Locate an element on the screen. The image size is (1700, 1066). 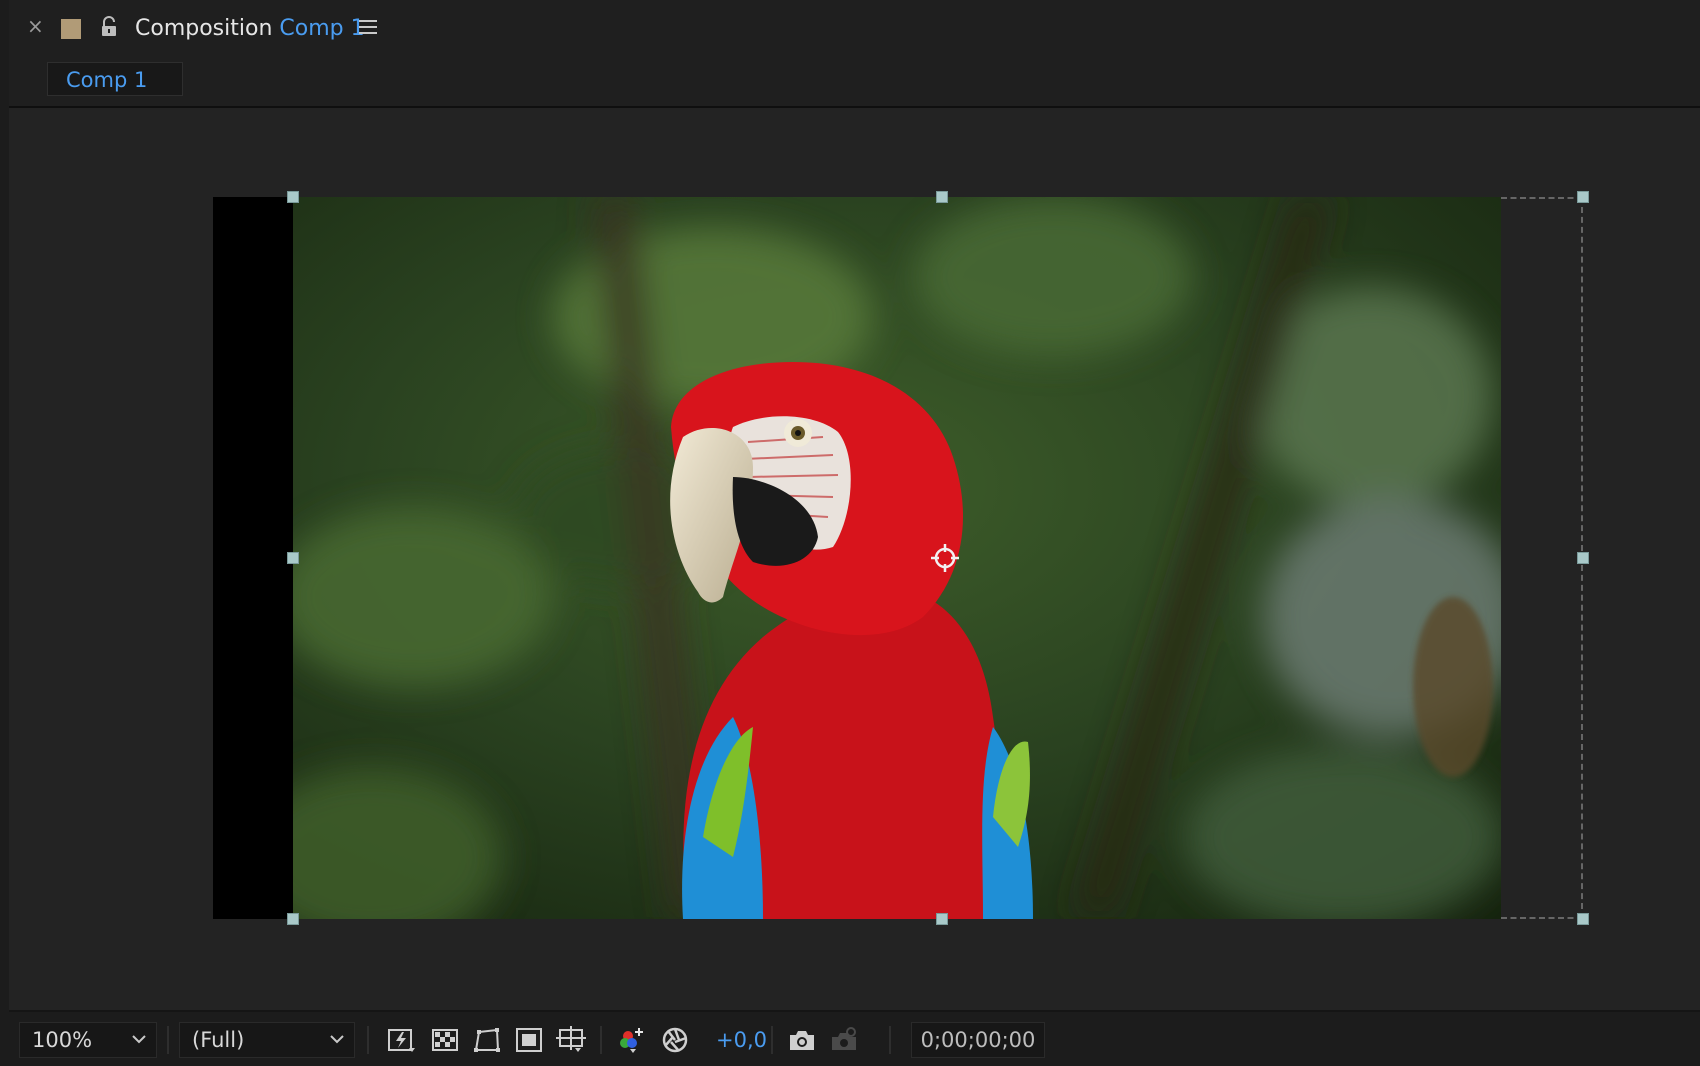
panel-header: × Composition Comp 1 is located at coordinates (854, 28).